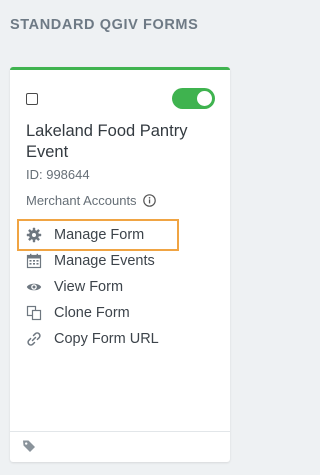 The width and height of the screenshot is (320, 475). Describe the element at coordinates (34, 287) in the screenshot. I see `eye-icon` at that location.